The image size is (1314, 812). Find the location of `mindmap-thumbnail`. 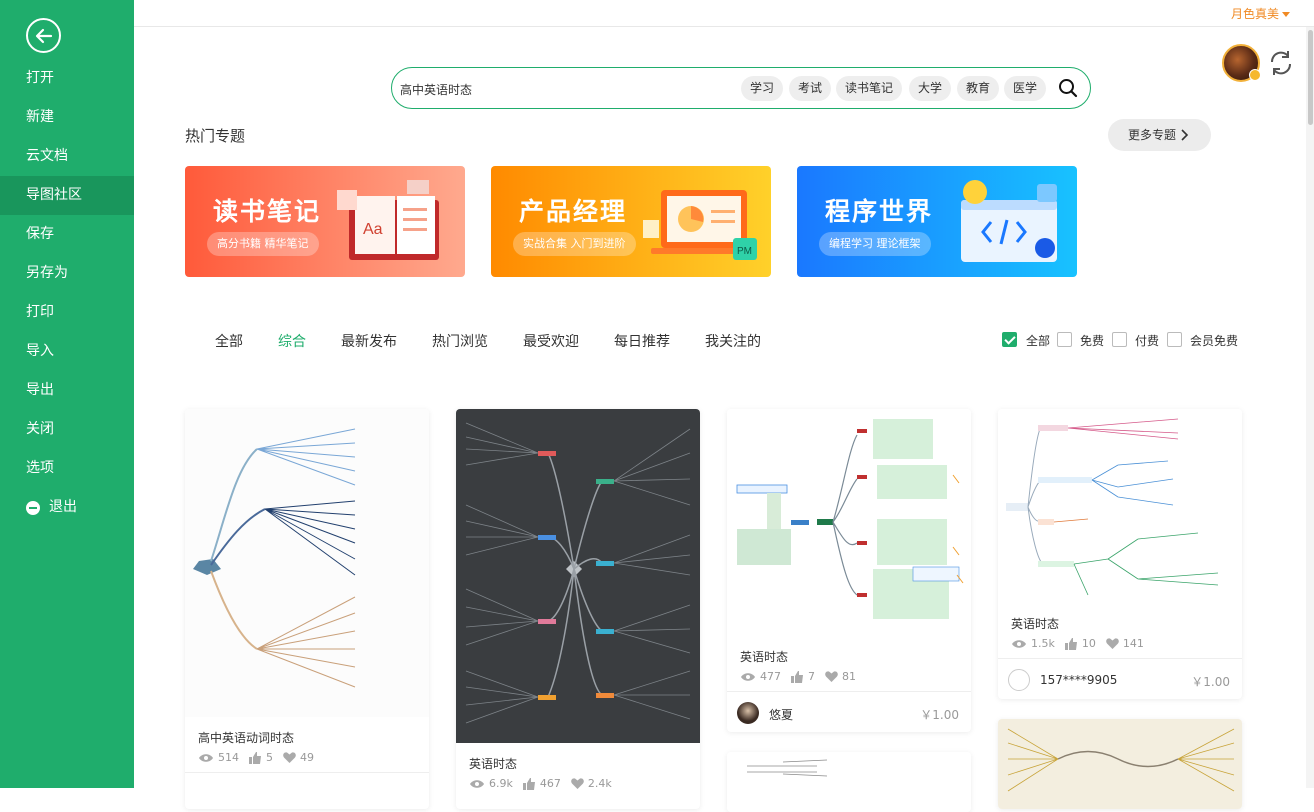

mindmap-thumbnail is located at coordinates (1120, 764).